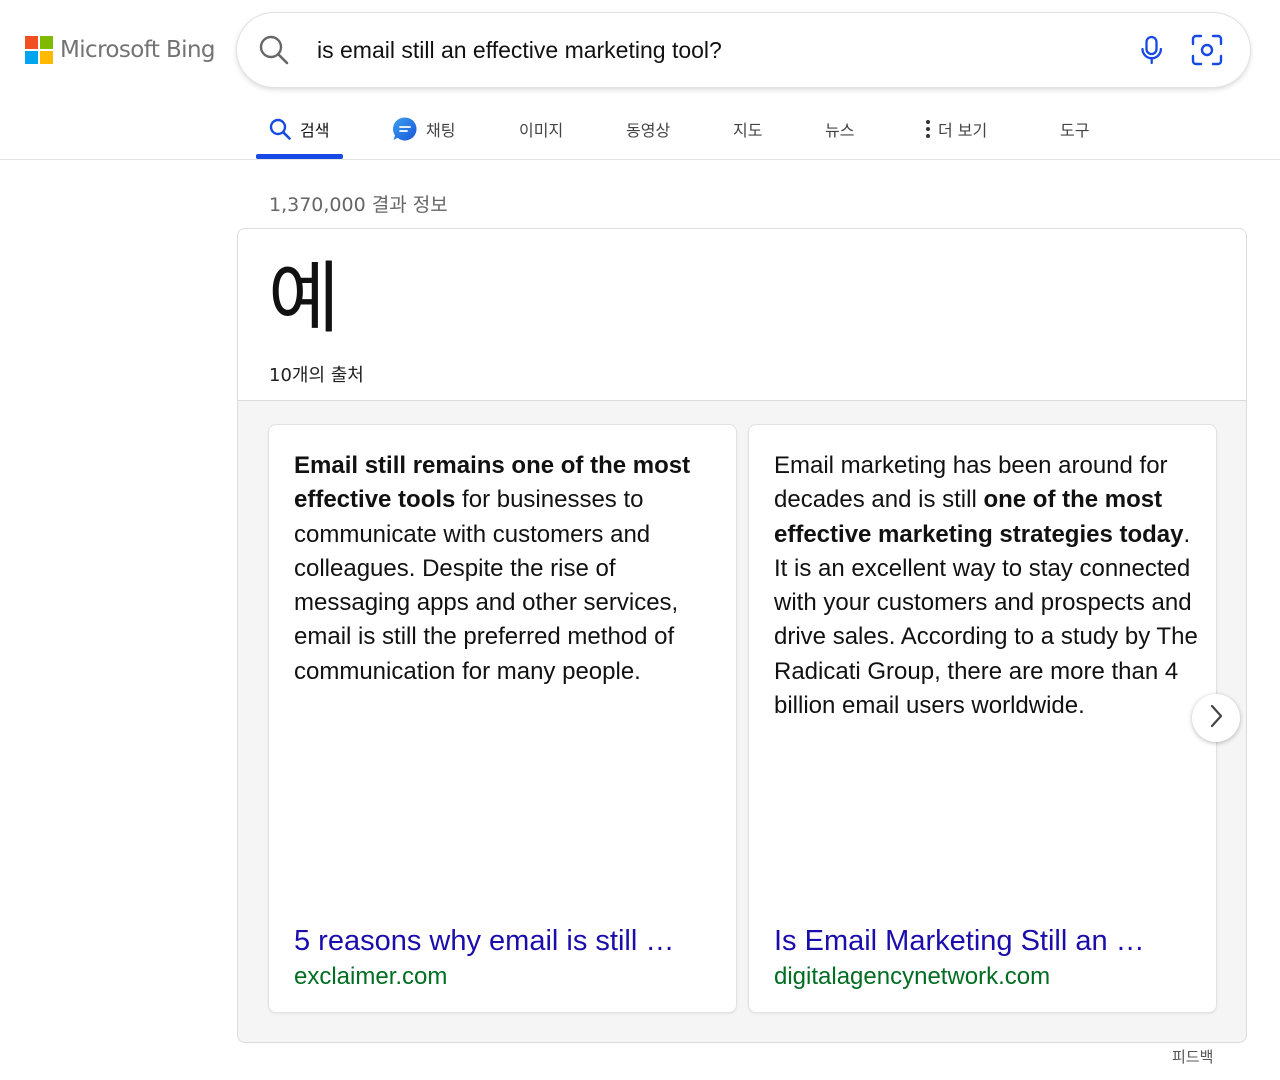 The width and height of the screenshot is (1280, 1080). Describe the element at coordinates (441, 130) in the screenshot. I see `tab-label: 채팅` at that location.